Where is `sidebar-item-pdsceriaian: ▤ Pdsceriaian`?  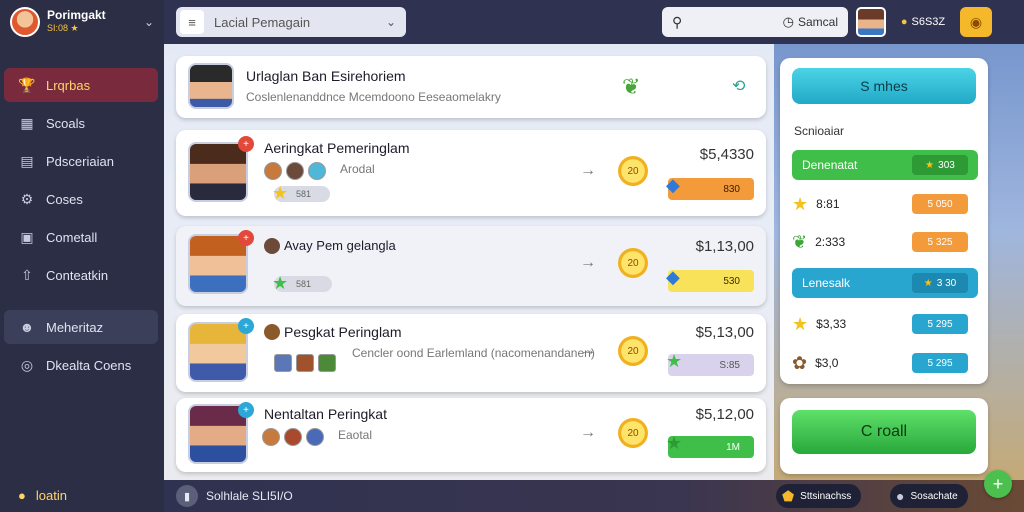
sidebar-item-pdsceriaian: ▤ Pdsceriaian is located at coordinates (81, 161).